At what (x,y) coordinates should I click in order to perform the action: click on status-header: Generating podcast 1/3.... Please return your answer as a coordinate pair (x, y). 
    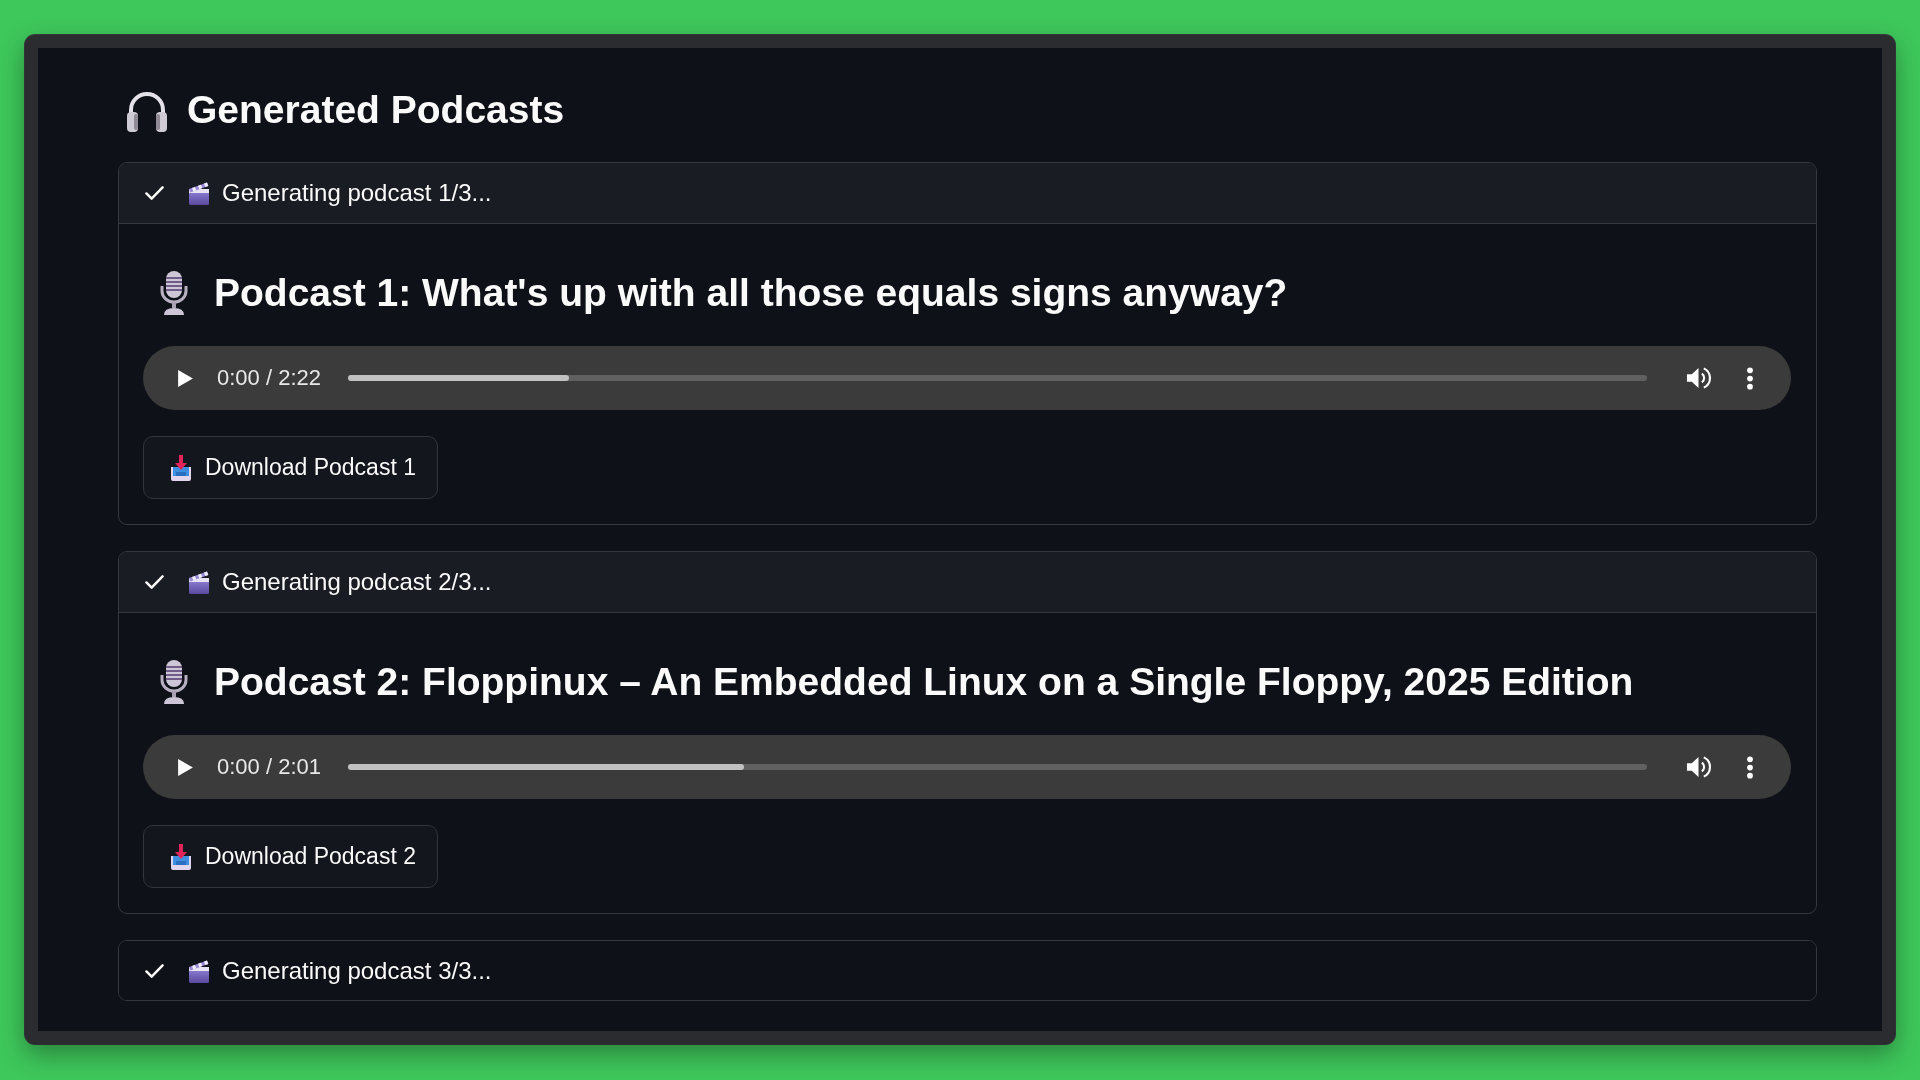
    Looking at the image, I should click on (967, 193).